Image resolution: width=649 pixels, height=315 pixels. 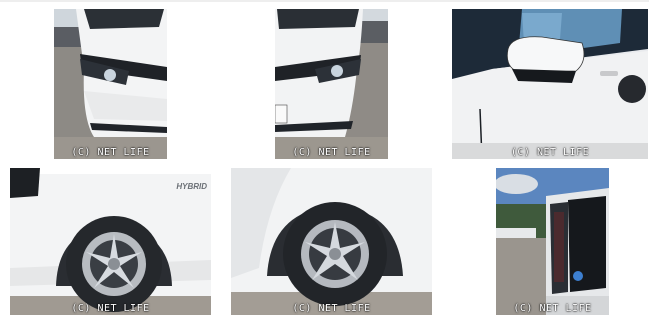 What do you see at coordinates (324, 1) in the screenshot?
I see `top-divider` at bounding box center [324, 1].